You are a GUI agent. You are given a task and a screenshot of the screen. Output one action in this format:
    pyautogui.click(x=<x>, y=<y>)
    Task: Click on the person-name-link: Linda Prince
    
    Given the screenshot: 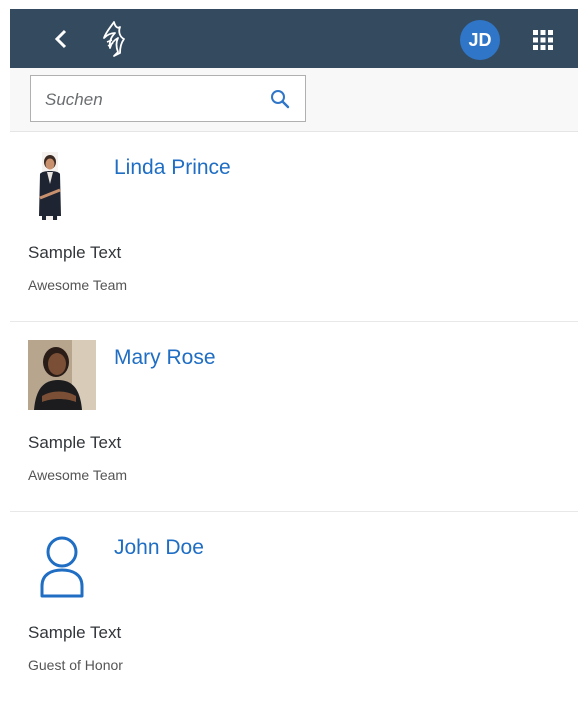 What is the action you would take?
    pyautogui.click(x=172, y=168)
    